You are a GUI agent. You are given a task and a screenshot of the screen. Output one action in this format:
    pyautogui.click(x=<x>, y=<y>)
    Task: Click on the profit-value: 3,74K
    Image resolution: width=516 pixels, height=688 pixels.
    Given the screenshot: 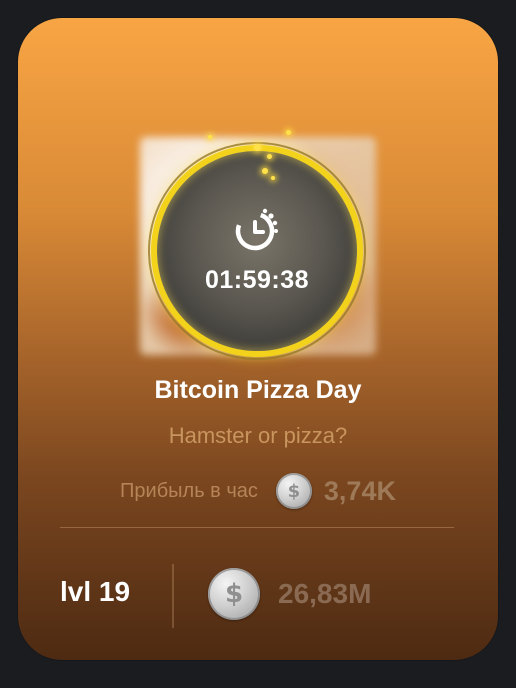 What is the action you would take?
    pyautogui.click(x=359, y=490)
    